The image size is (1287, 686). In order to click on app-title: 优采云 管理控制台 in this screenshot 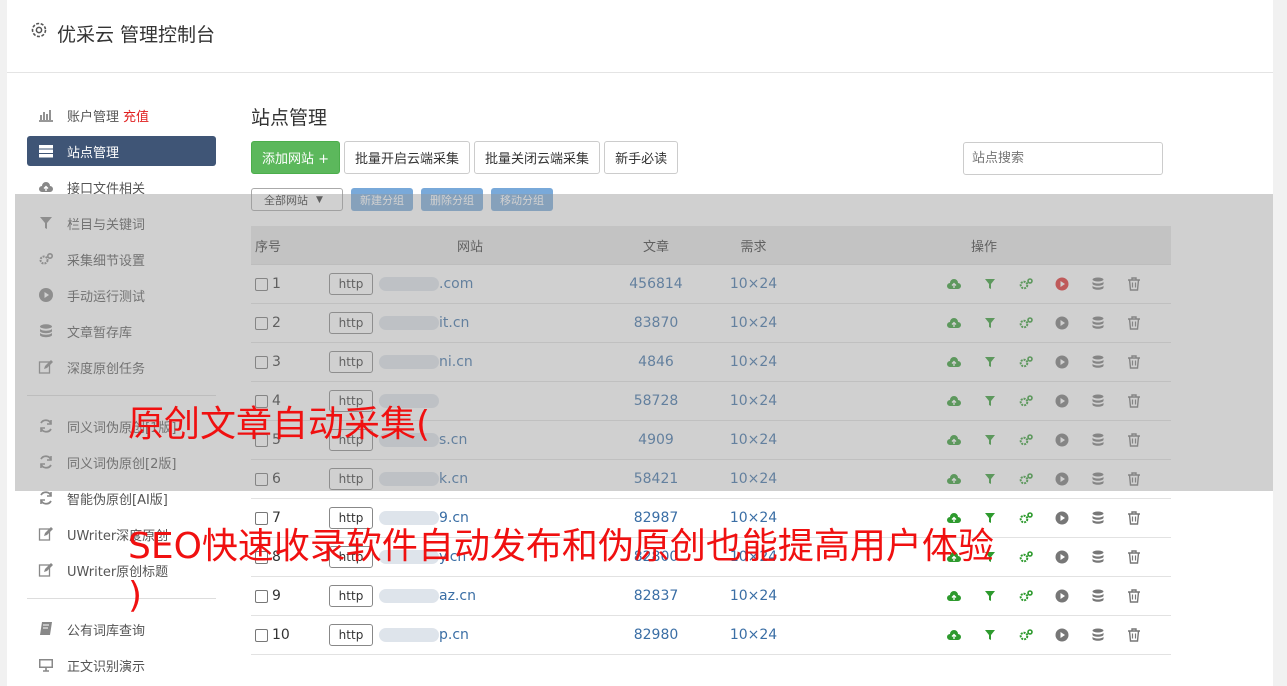, I will do `click(136, 35)`.